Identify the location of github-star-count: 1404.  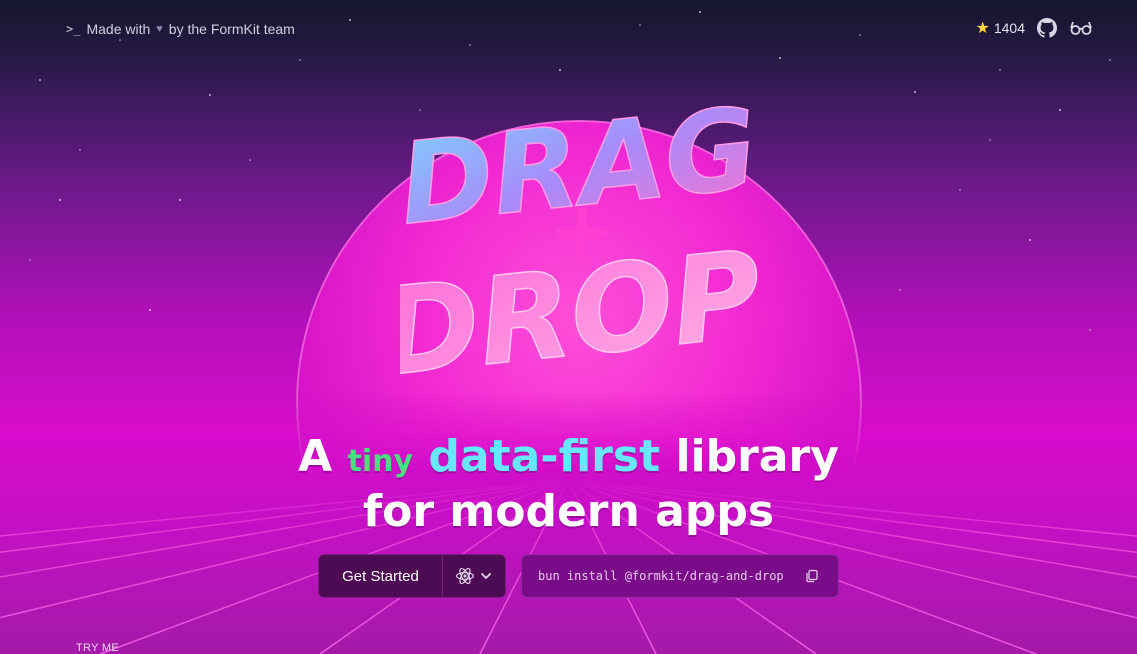
(1009, 28).